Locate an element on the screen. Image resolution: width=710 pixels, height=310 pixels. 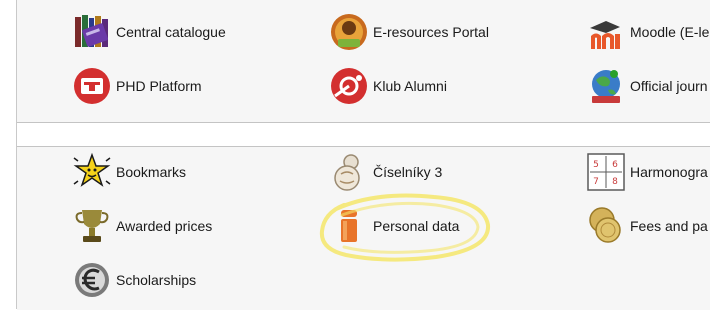
euro-coin-icon is located at coordinates (92, 280).